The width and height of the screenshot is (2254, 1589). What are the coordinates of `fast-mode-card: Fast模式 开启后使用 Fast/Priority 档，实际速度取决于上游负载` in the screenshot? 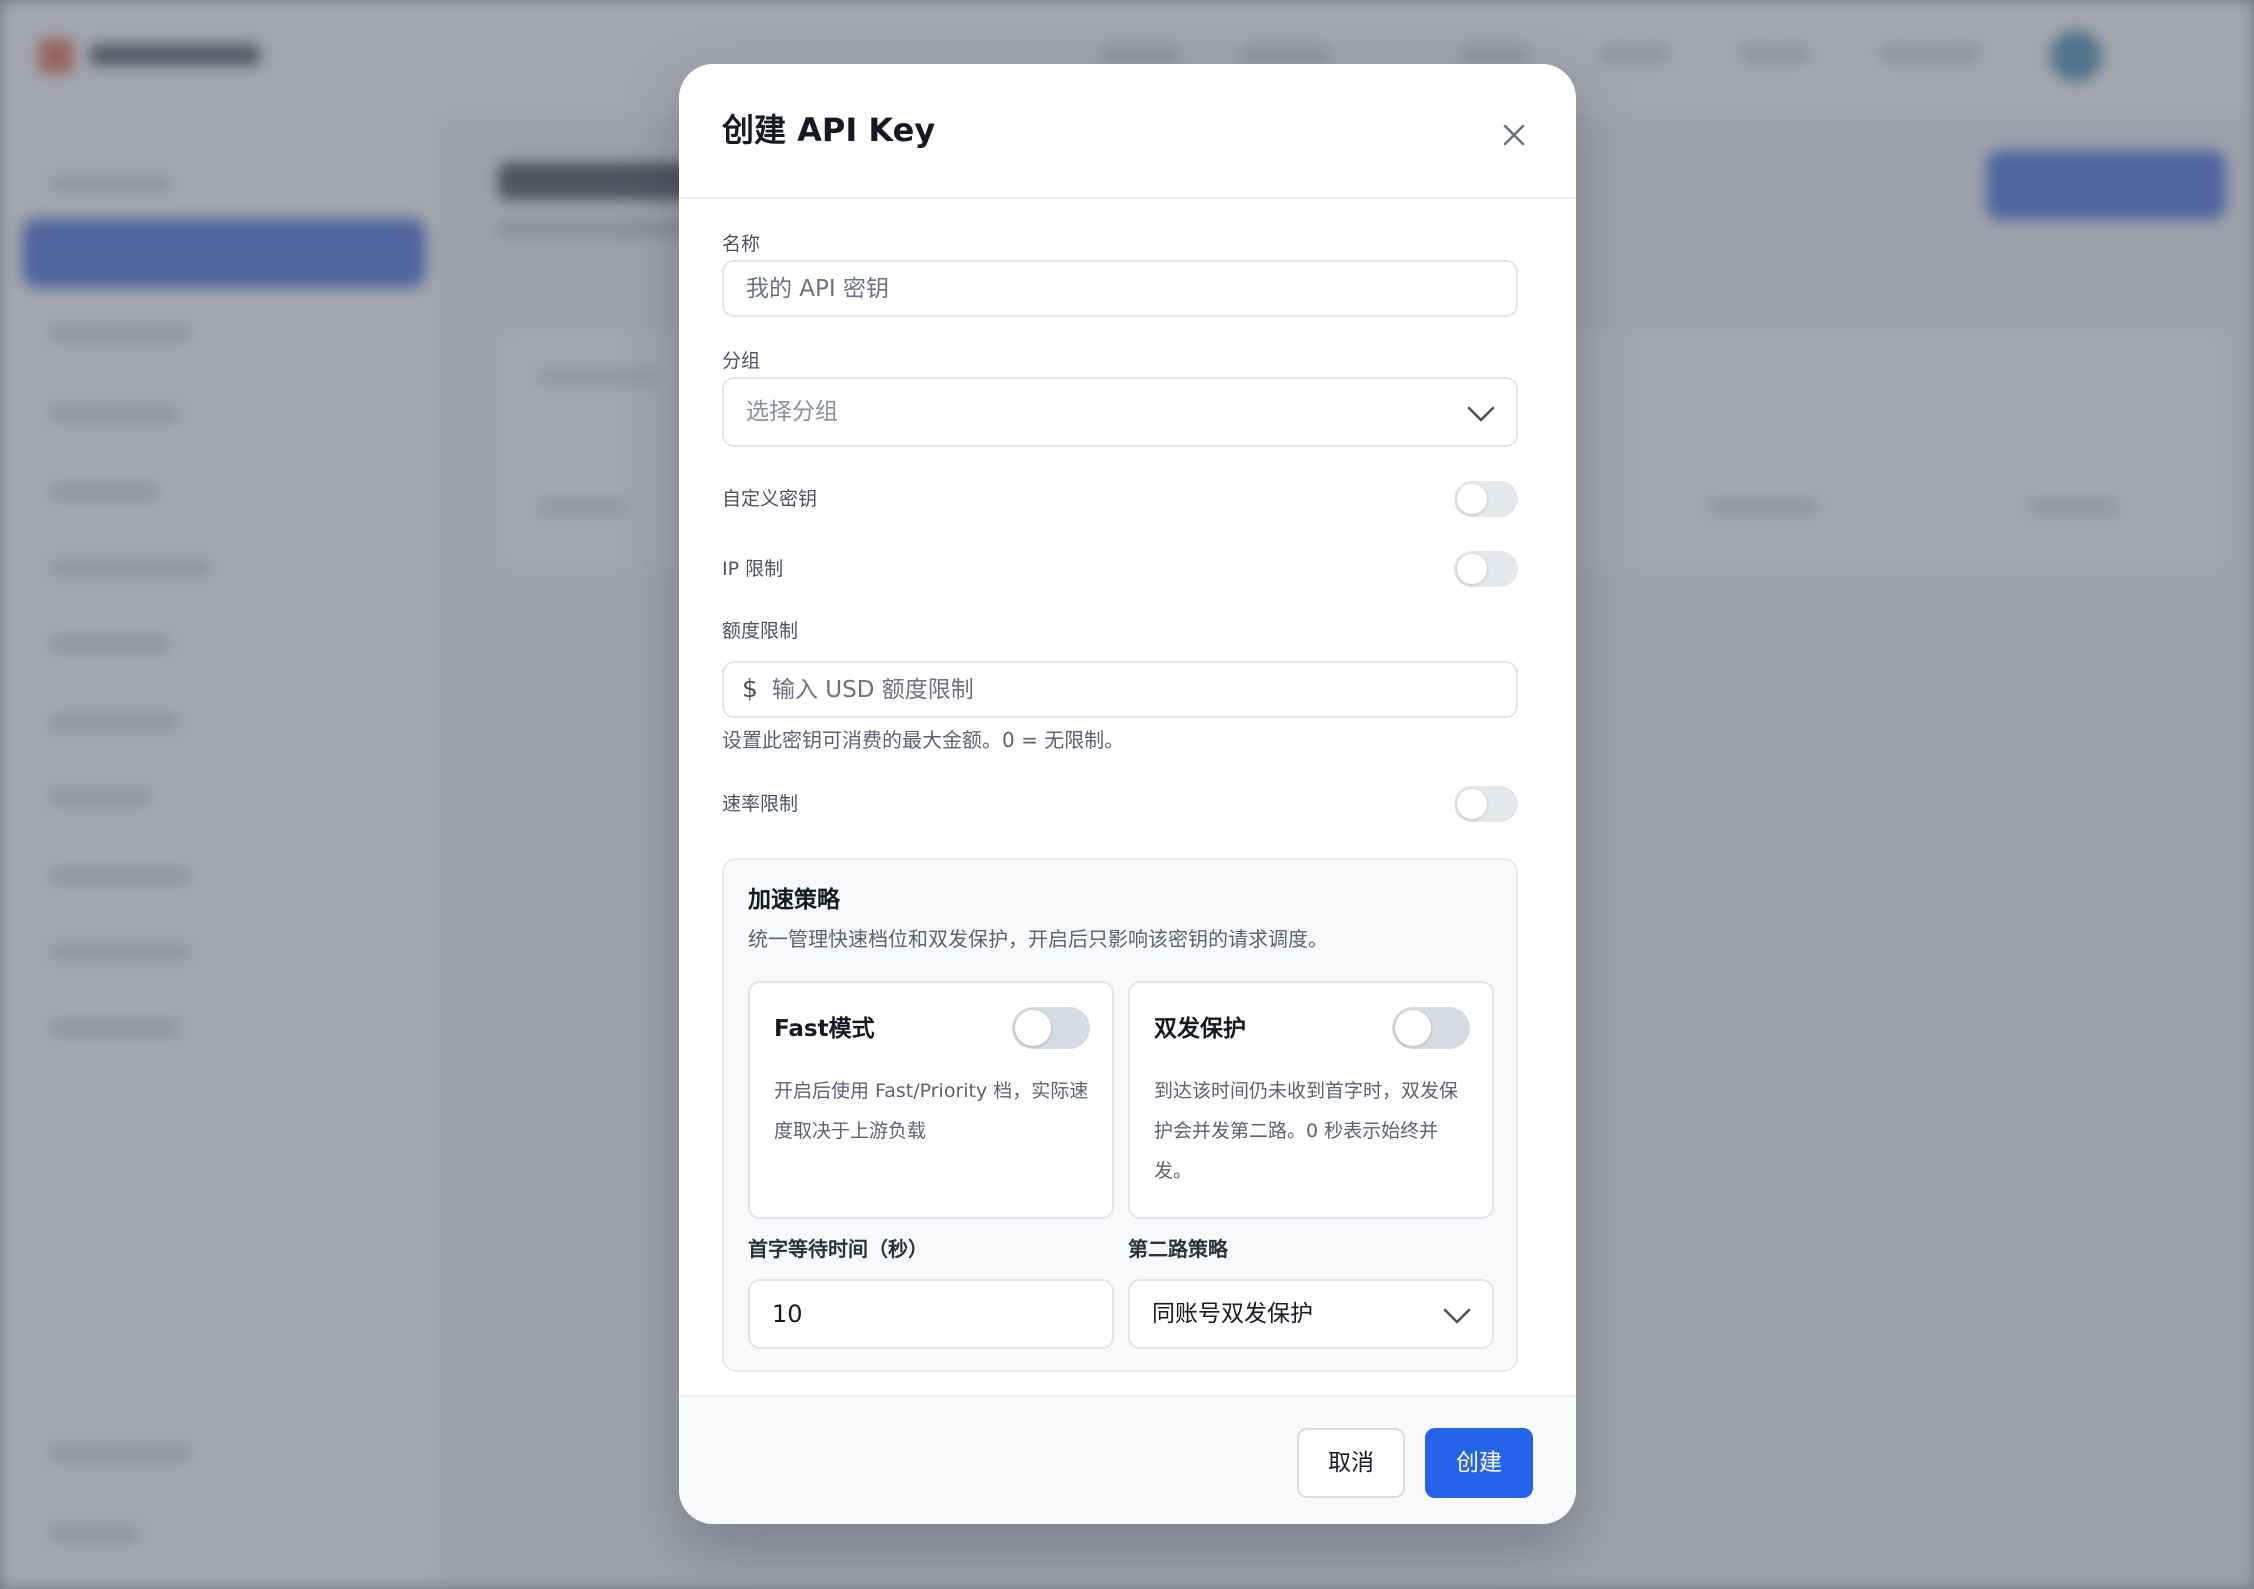 It's located at (931, 1100).